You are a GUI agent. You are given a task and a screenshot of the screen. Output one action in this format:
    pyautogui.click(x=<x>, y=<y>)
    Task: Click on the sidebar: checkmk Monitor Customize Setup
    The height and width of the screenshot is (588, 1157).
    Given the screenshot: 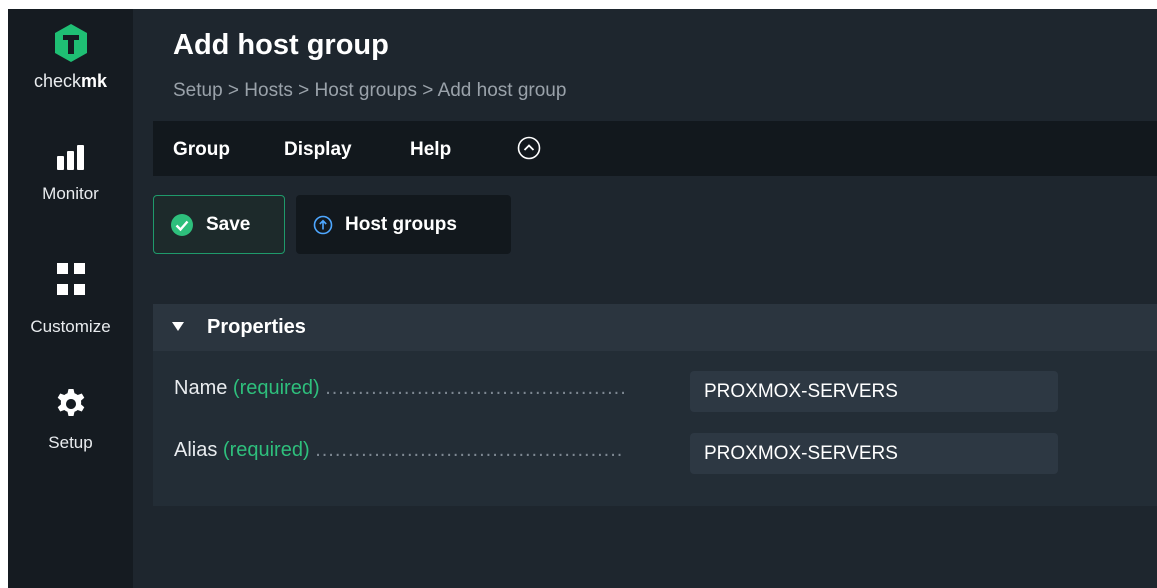 What is the action you would take?
    pyautogui.click(x=70, y=298)
    